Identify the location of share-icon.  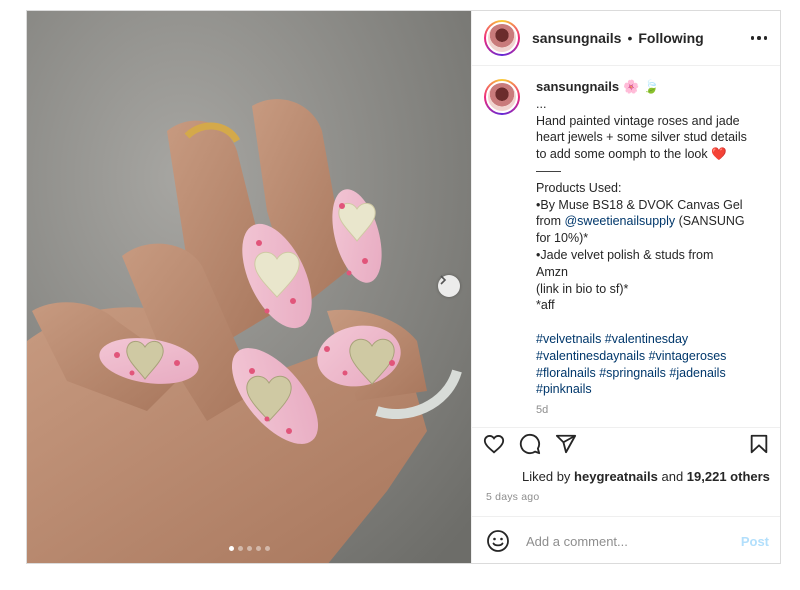
(566, 443).